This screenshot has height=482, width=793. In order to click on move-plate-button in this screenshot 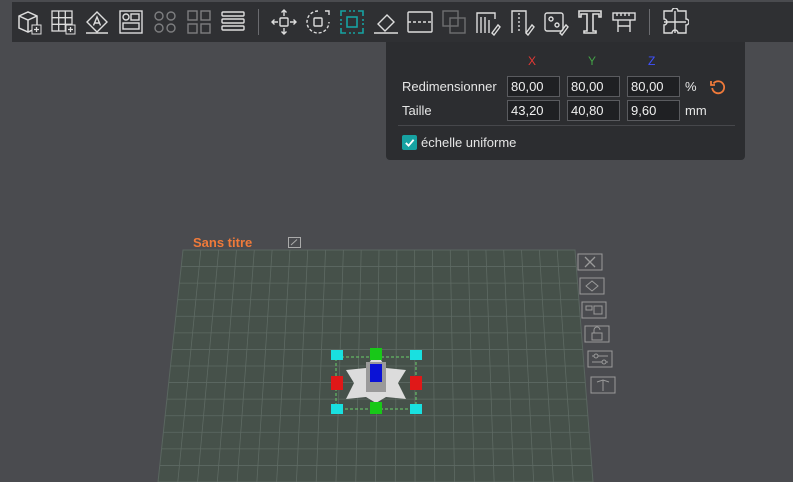, I will do `click(603, 385)`.